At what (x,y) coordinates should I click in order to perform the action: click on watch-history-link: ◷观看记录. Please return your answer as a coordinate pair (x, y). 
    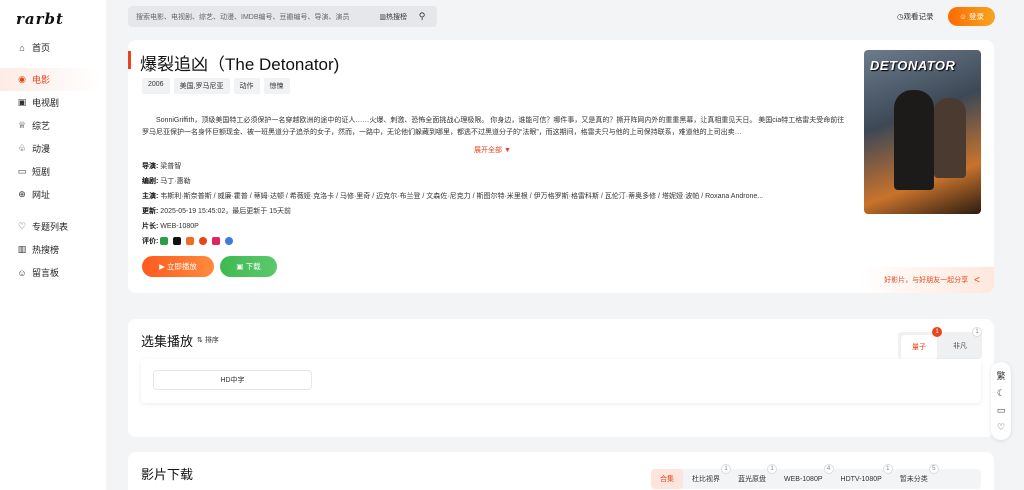
    Looking at the image, I should click on (915, 16).